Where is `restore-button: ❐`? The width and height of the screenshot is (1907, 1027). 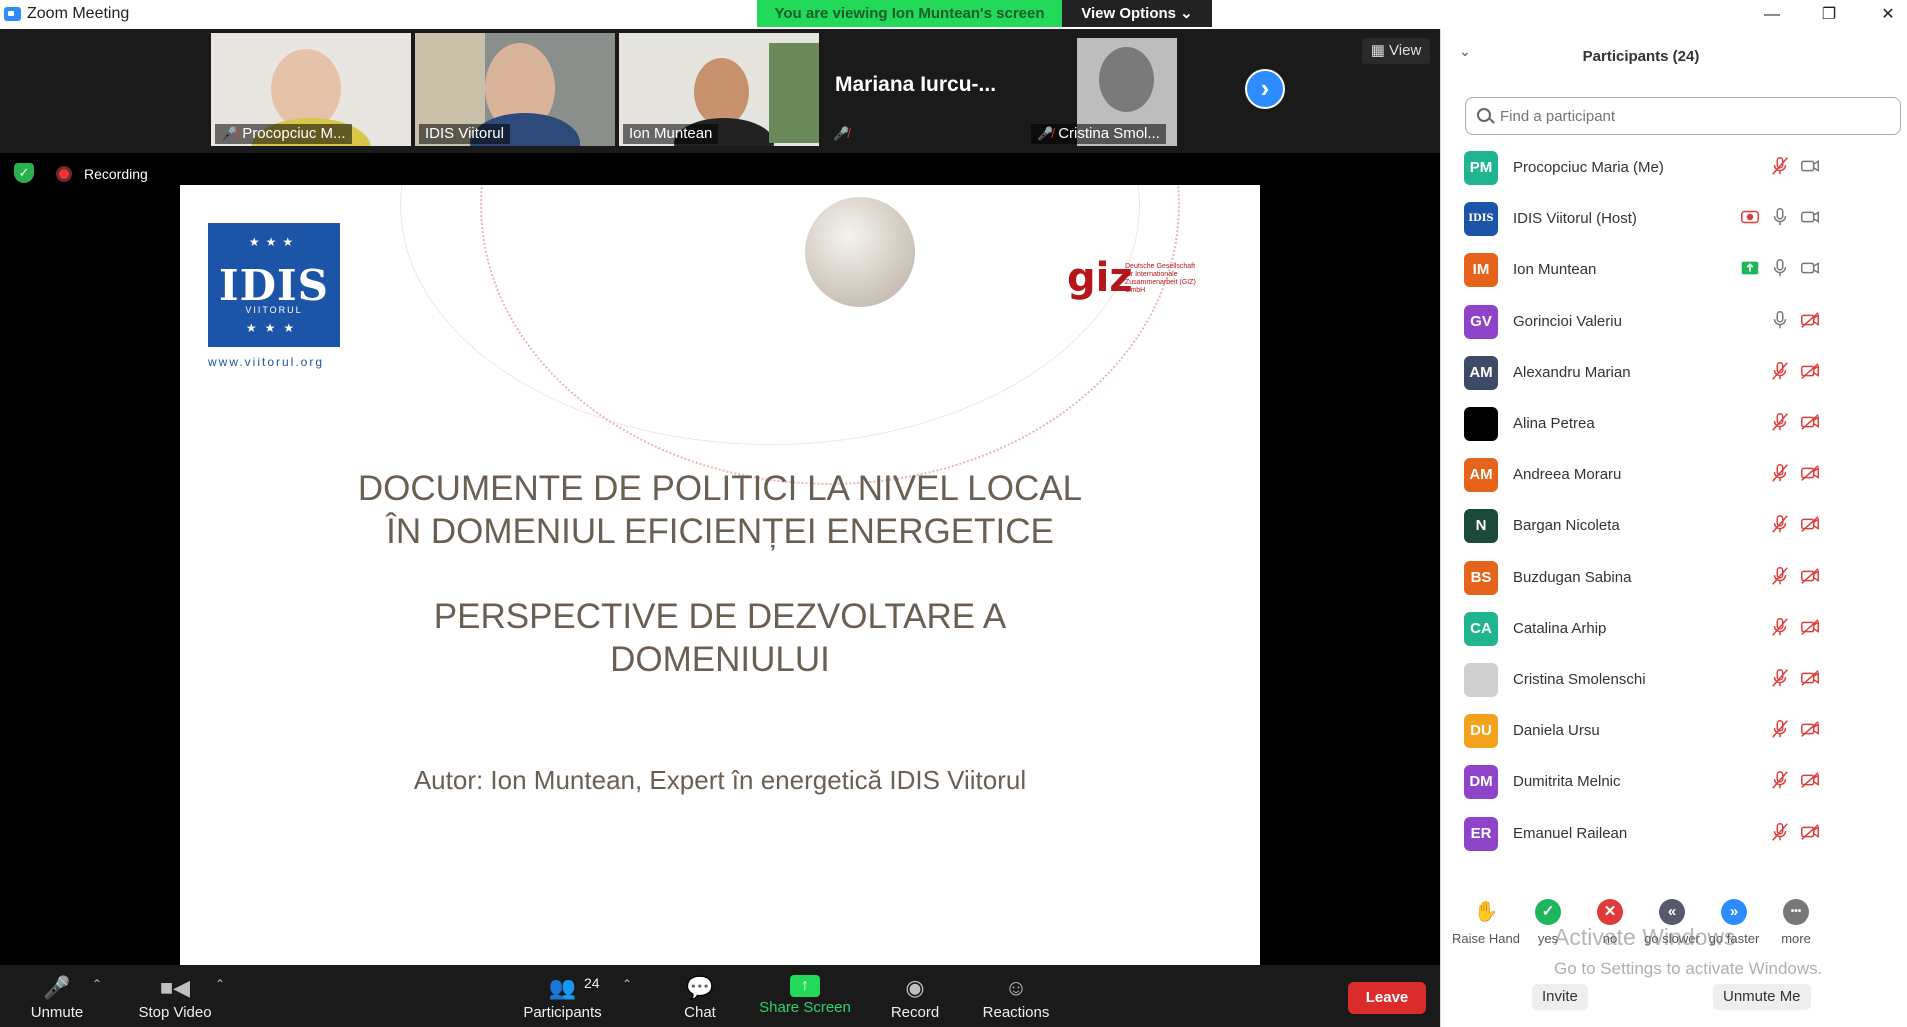
restore-button: ❐ is located at coordinates (1829, 14).